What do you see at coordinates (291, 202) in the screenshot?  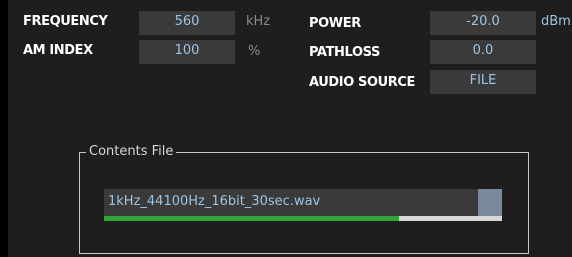 I see `contents-filename-field: 1kHz_44100Hz_16bit_30sec.wav` at bounding box center [291, 202].